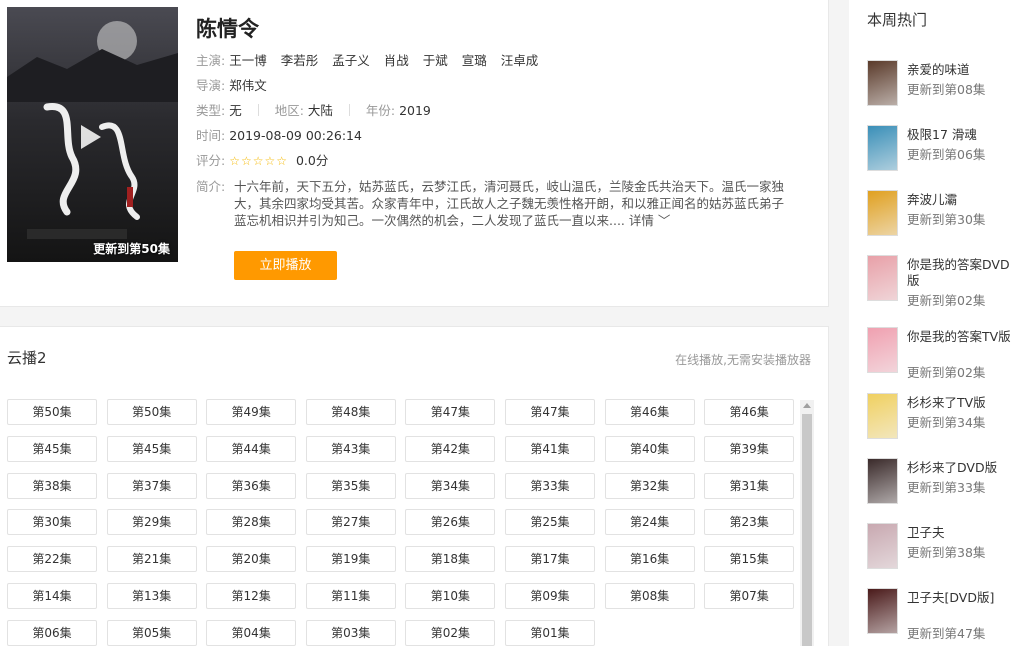 Image resolution: width=1025 pixels, height=646 pixels. What do you see at coordinates (450, 522) in the screenshot?
I see `episode-button: 第26集` at bounding box center [450, 522].